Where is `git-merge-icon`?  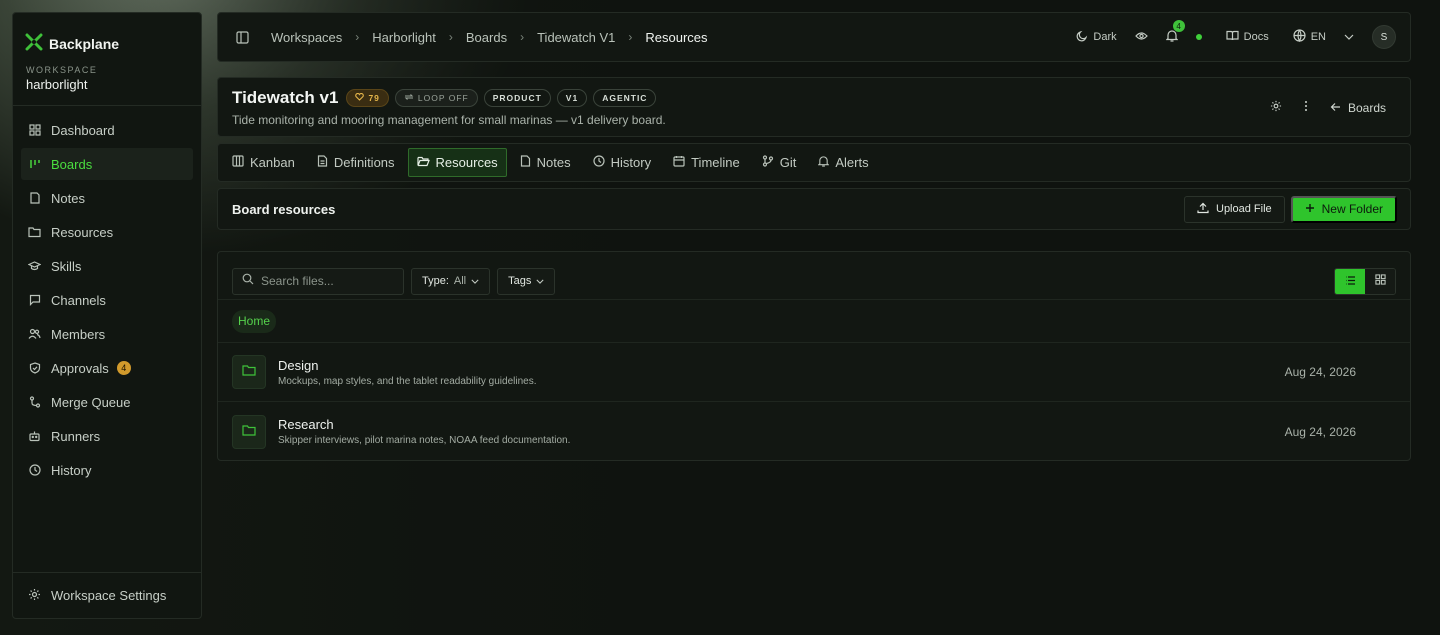 git-merge-icon is located at coordinates (34, 402).